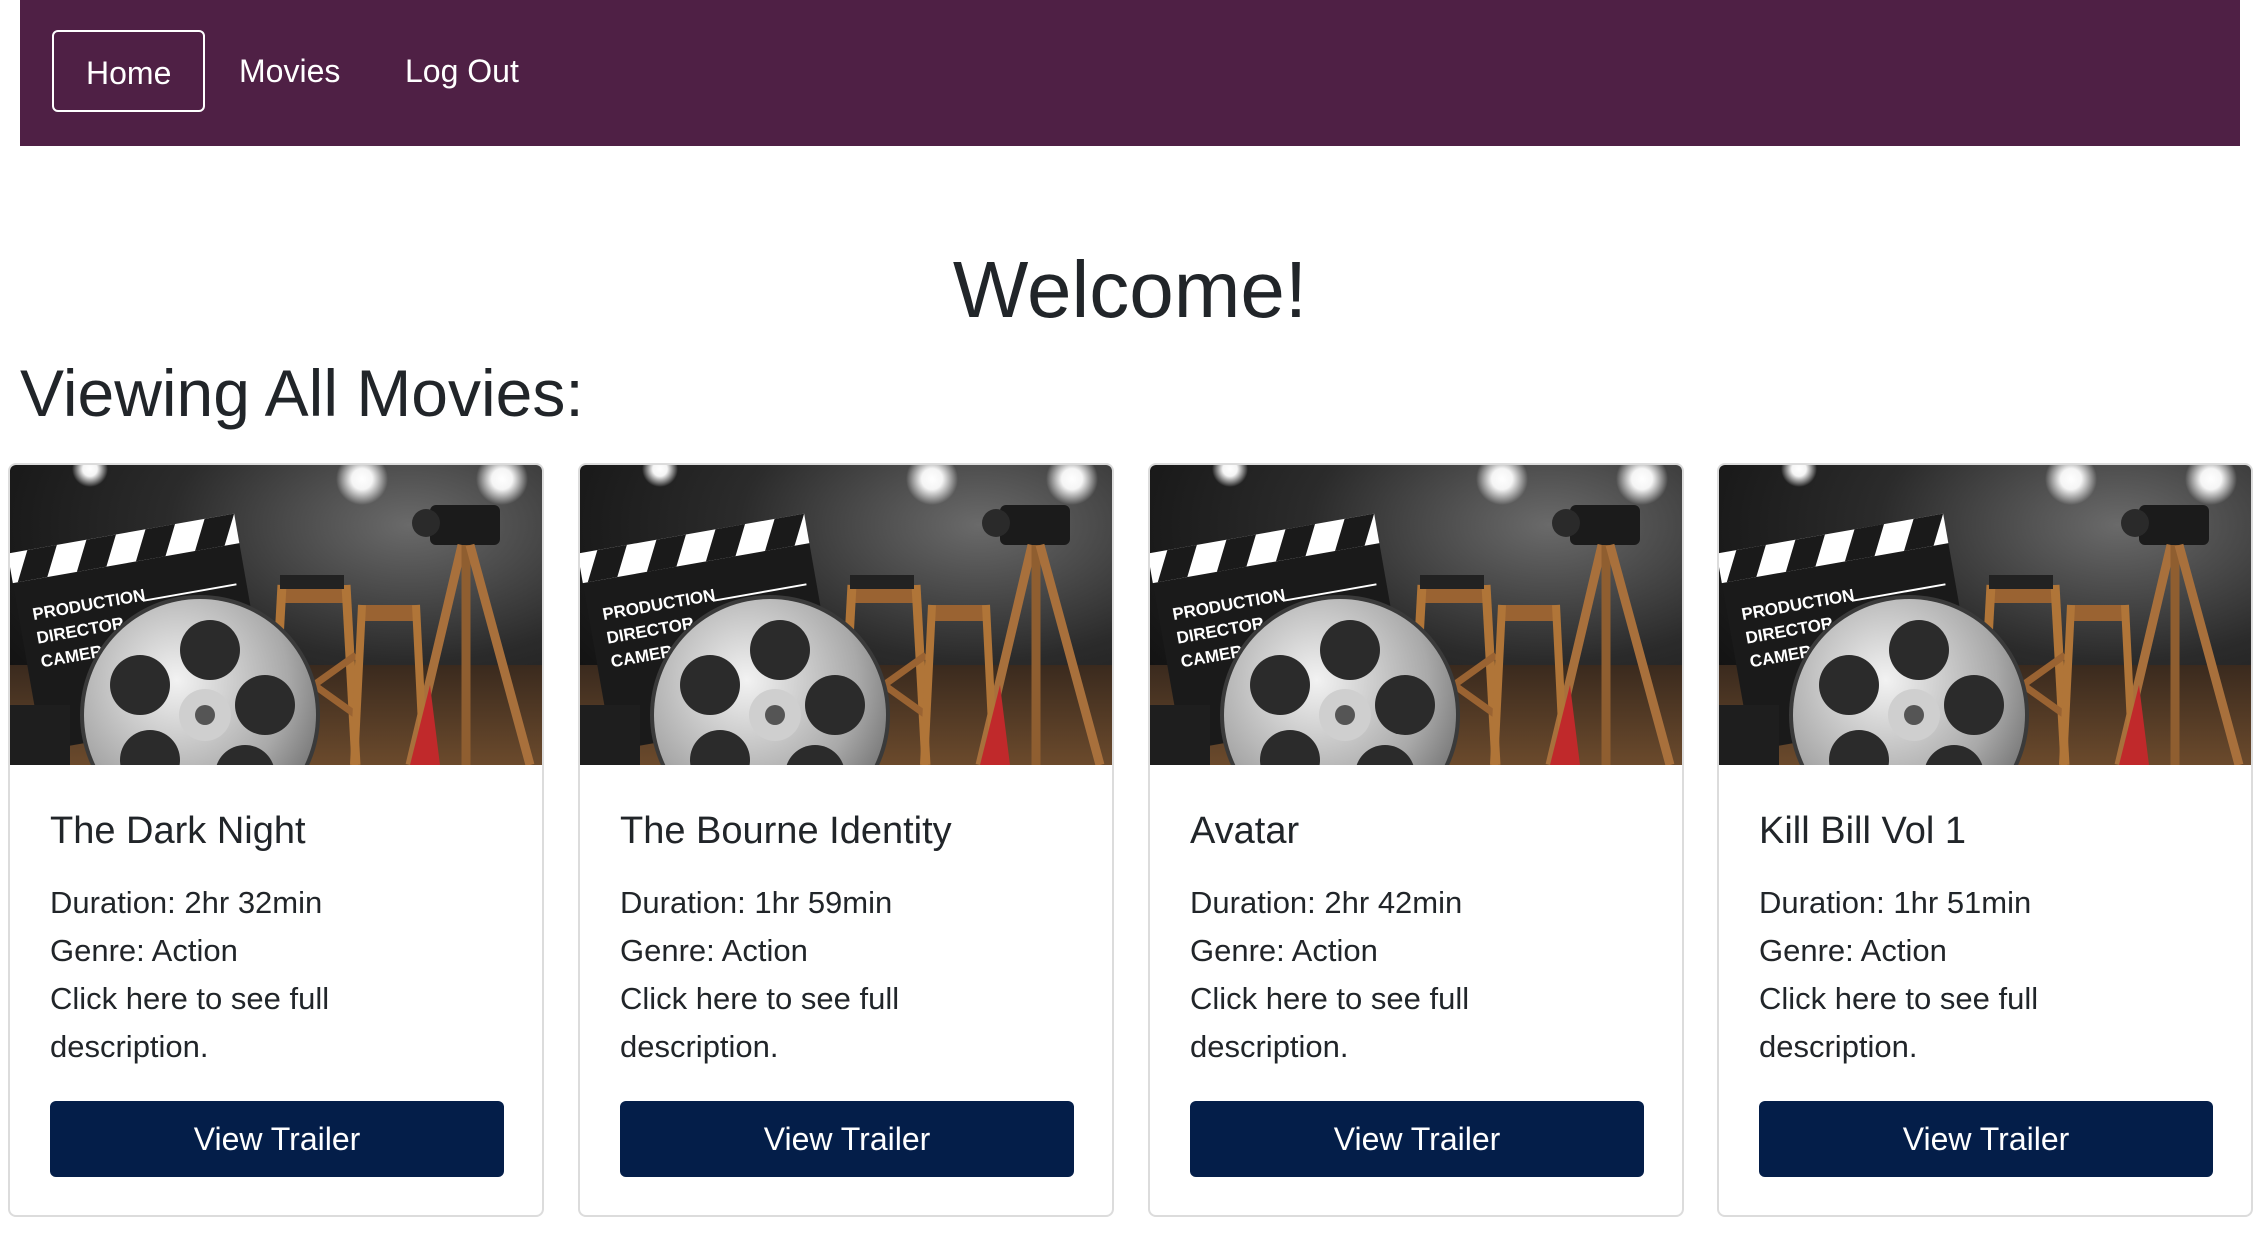 This screenshot has height=1242, width=2254. Describe the element at coordinates (289, 71) in the screenshot. I see `nav-movies-link: Movies` at that location.